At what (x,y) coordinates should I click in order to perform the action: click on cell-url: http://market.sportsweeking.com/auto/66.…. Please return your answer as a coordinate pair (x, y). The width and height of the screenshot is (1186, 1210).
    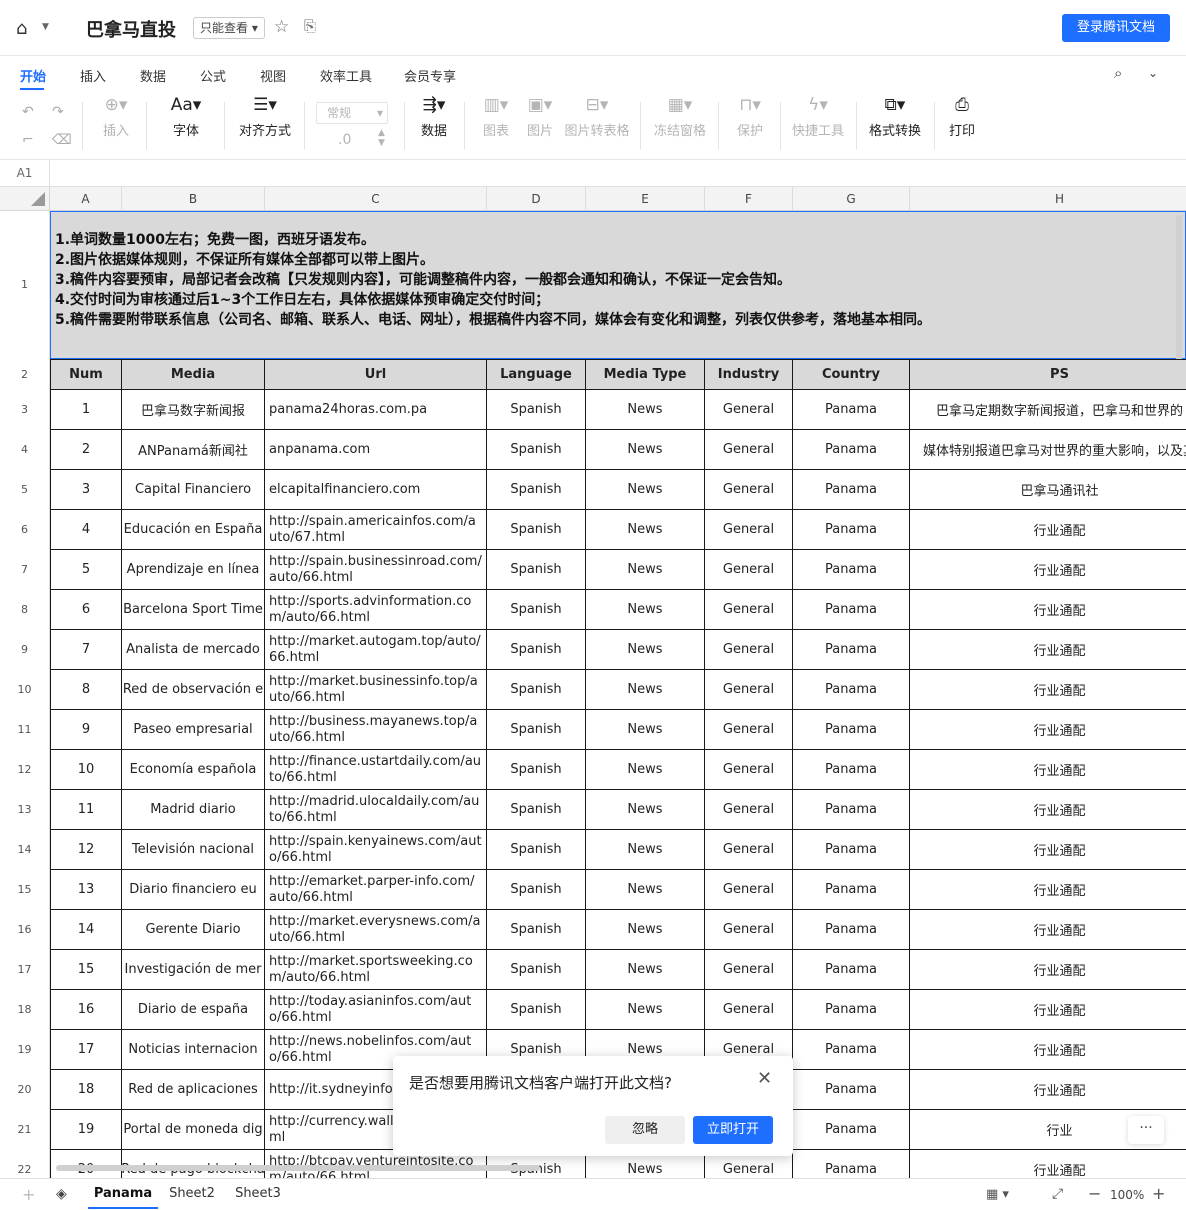
    Looking at the image, I should click on (376, 970).